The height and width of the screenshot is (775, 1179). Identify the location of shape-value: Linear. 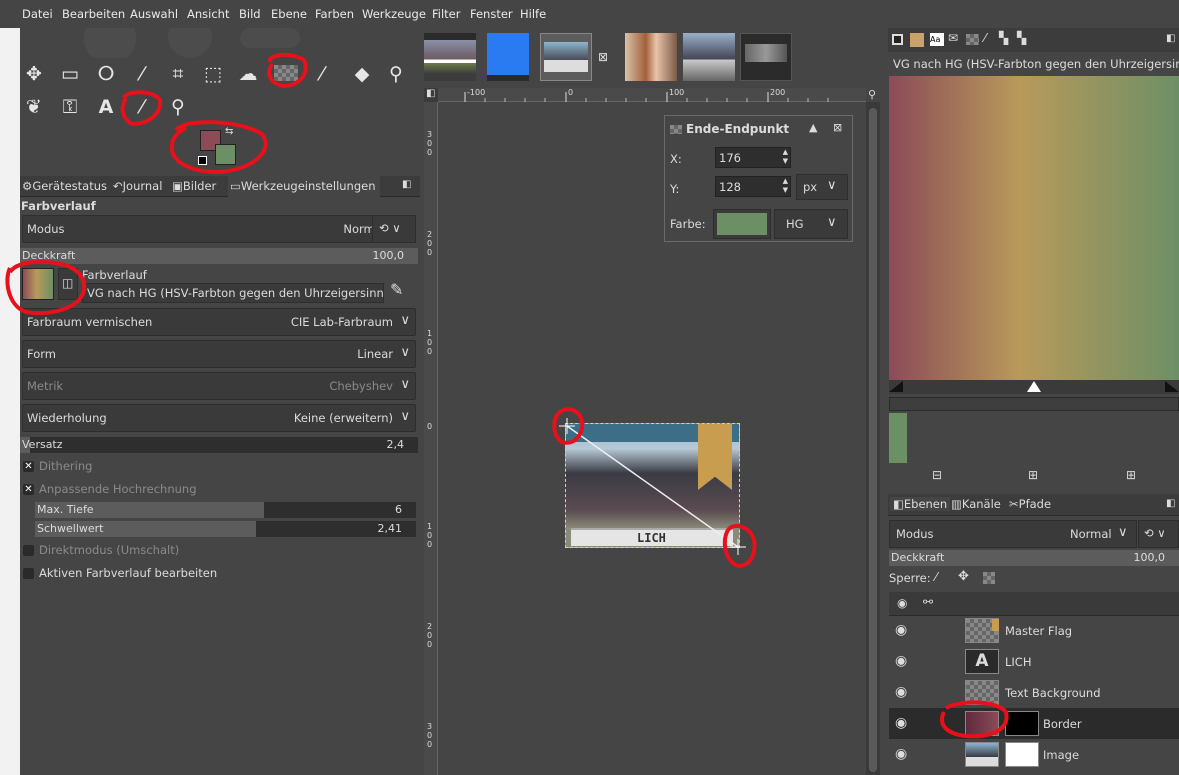
(375, 354).